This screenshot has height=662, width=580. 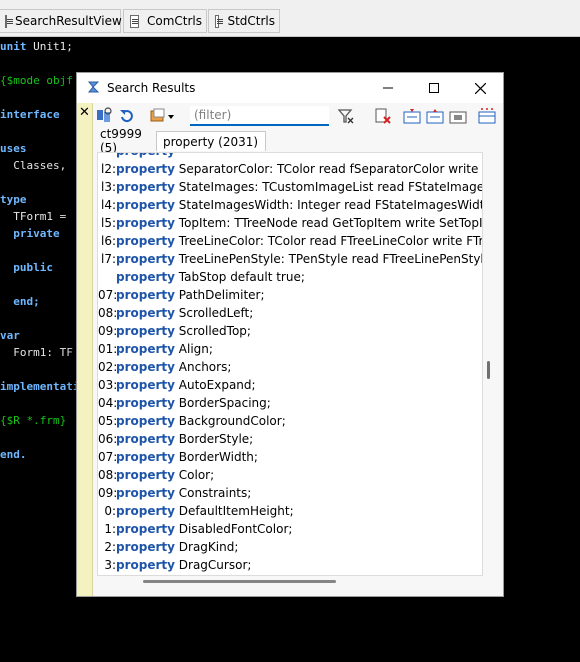 What do you see at coordinates (13, 148) in the screenshot?
I see `code-line: uses` at bounding box center [13, 148].